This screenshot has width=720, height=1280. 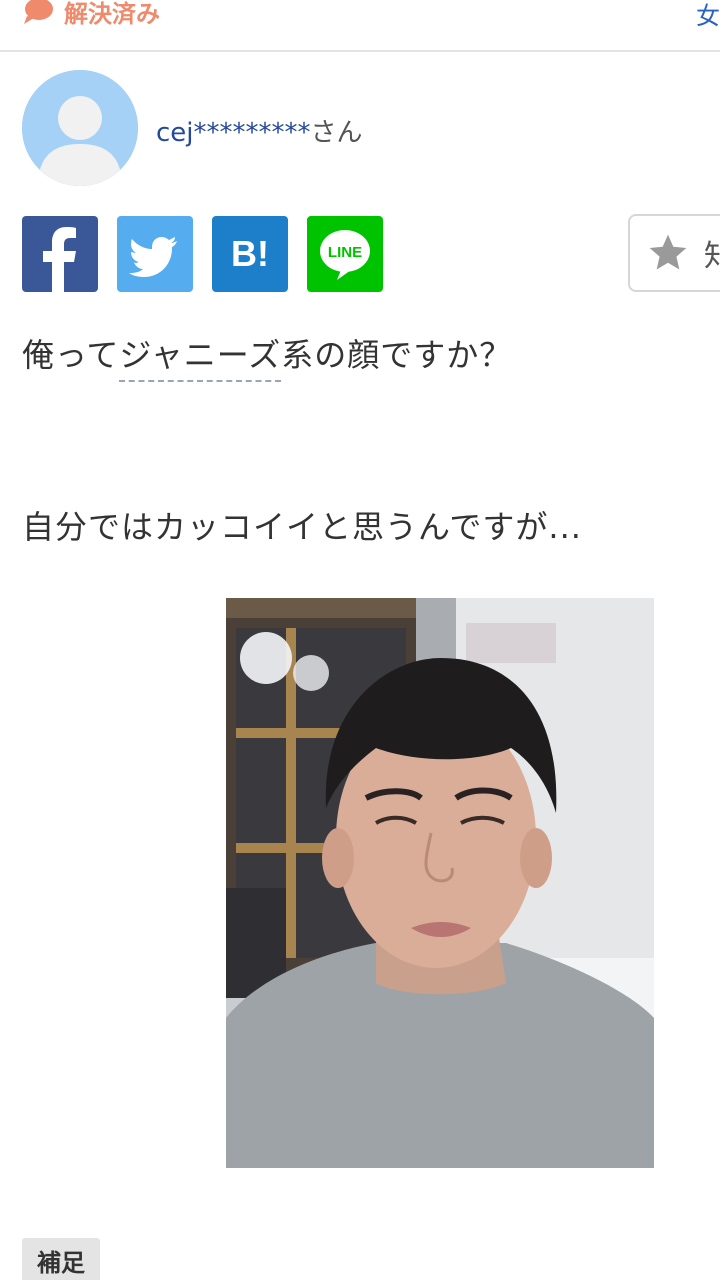 I want to click on hatena-bookmark-share-button: B!, so click(x=250, y=254).